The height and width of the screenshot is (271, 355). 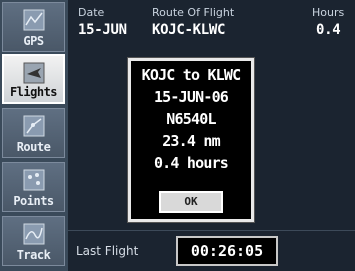 I want to click on column-header-route: Route Of Flight, so click(x=193, y=12).